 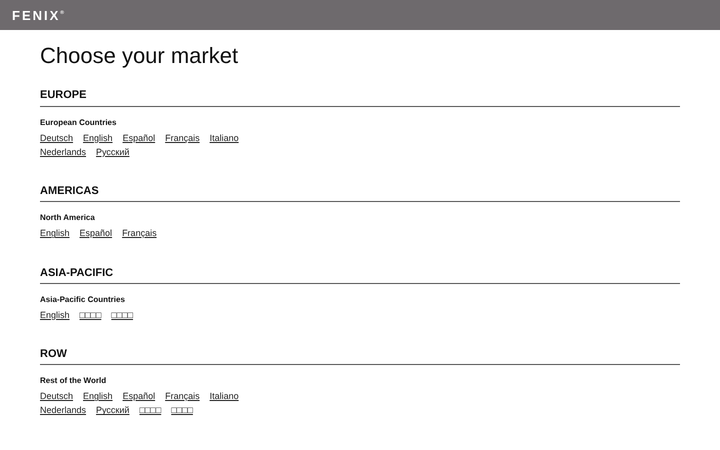 I want to click on group-label: North America, so click(x=67, y=217).